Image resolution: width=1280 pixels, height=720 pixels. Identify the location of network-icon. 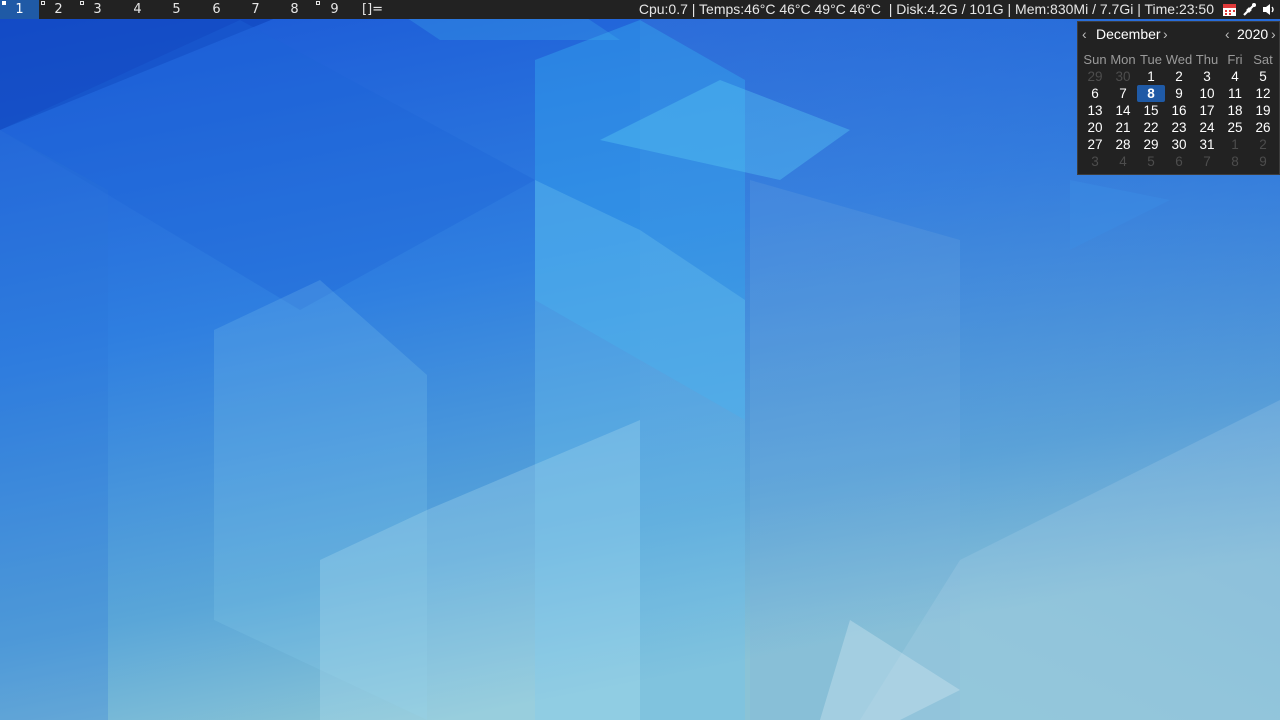
(1249, 9).